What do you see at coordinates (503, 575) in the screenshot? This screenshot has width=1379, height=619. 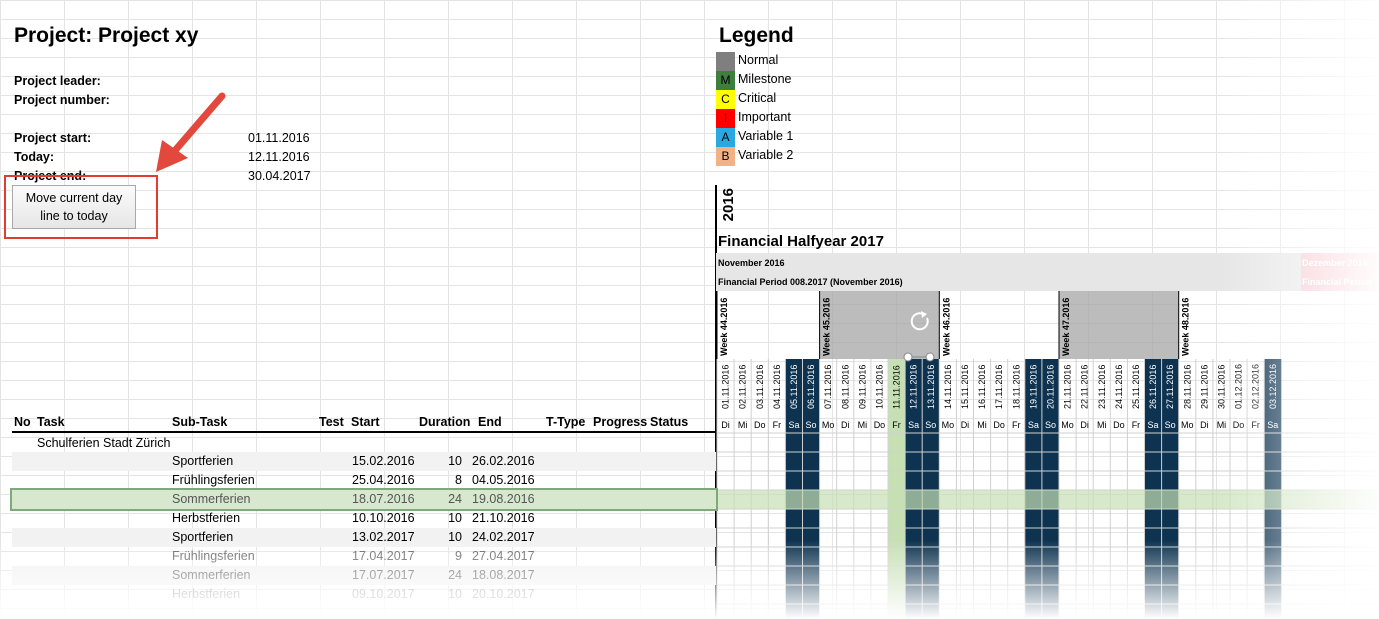 I see `end-cell: 18.08.2017` at bounding box center [503, 575].